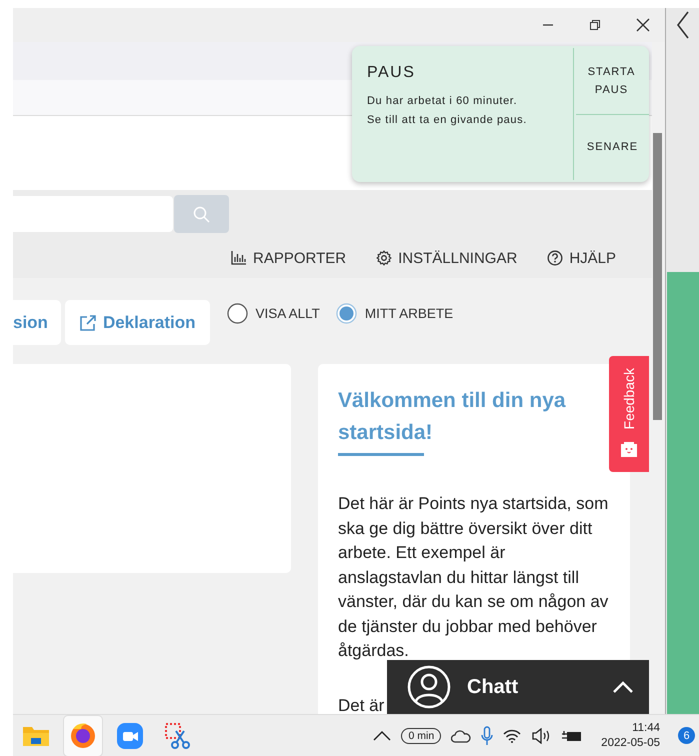 The width and height of the screenshot is (699, 756). I want to click on battery-plug-icon, so click(572, 735).